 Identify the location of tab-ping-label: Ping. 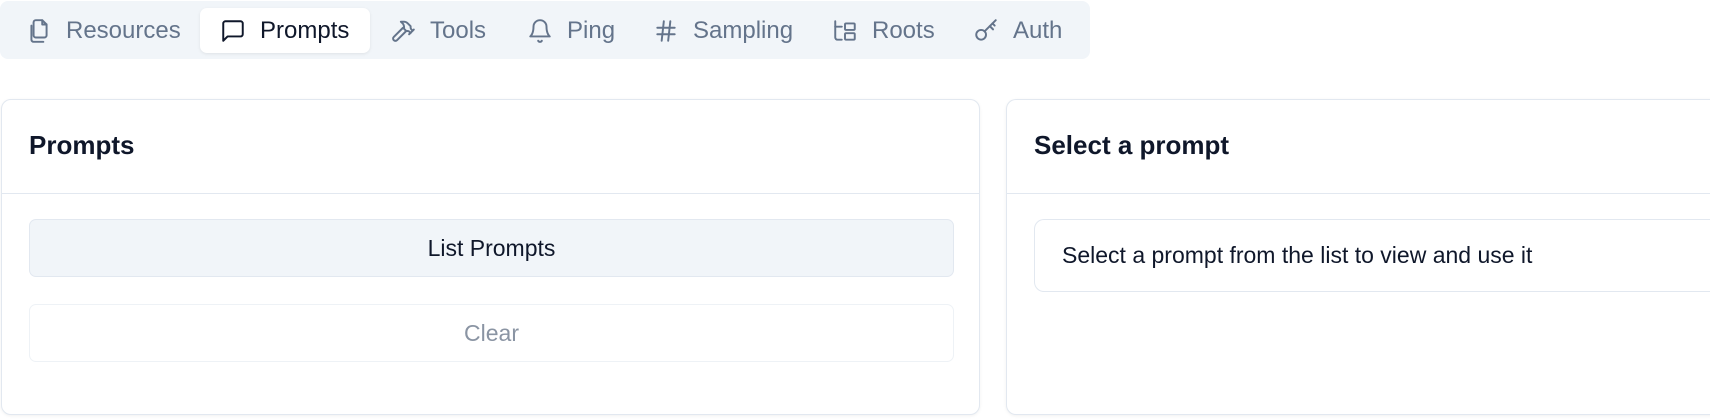
(591, 30).